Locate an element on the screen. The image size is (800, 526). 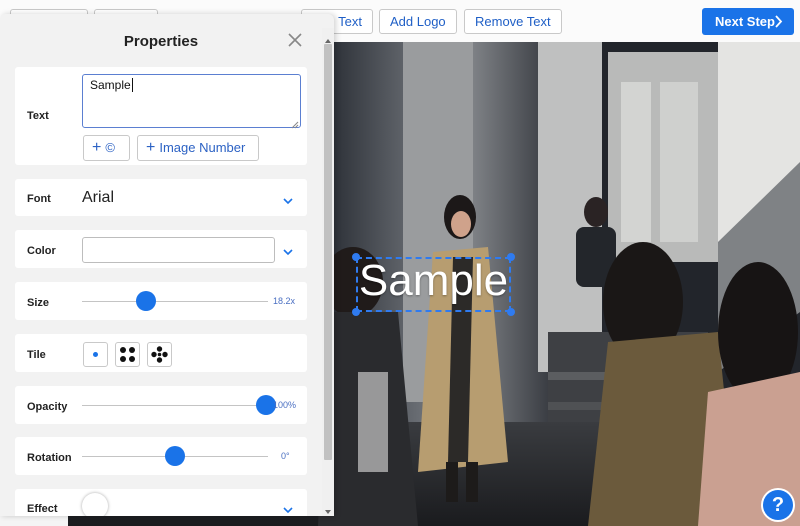
panel-scrollbar-thumb is located at coordinates (328, 252).